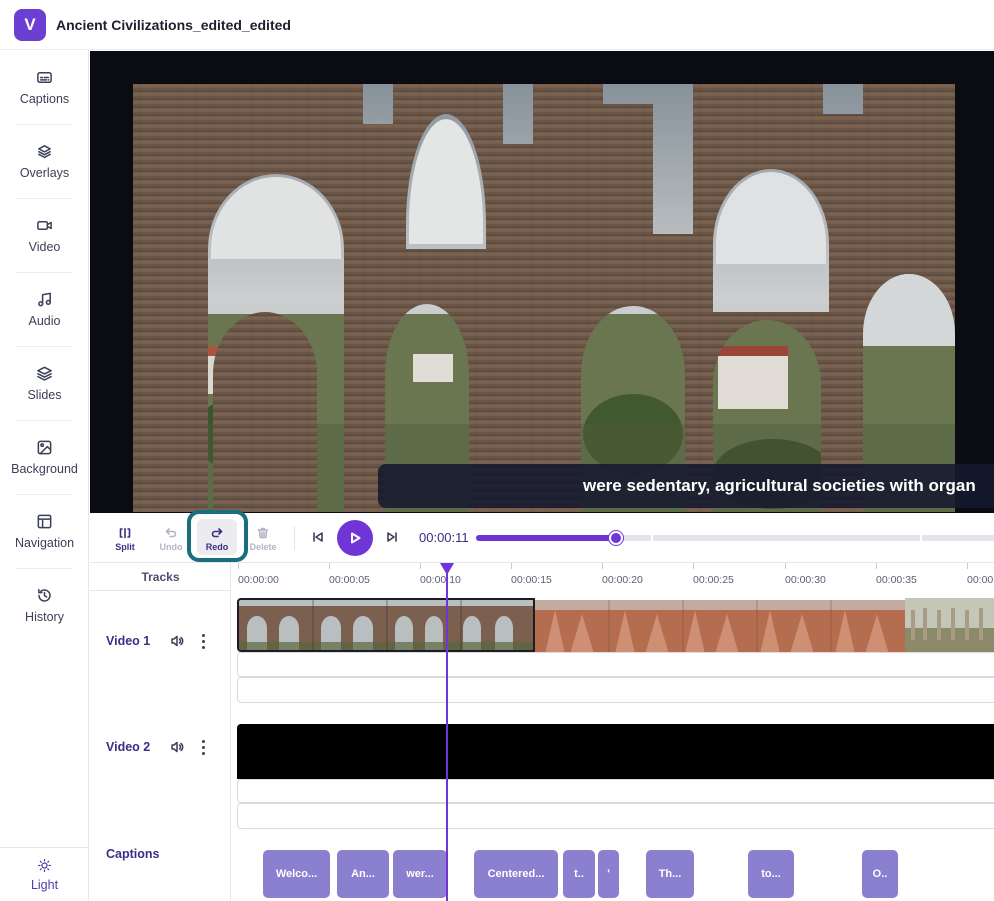 Image resolution: width=994 pixels, height=901 pixels. What do you see at coordinates (44, 77) in the screenshot?
I see `captions-icon` at bounding box center [44, 77].